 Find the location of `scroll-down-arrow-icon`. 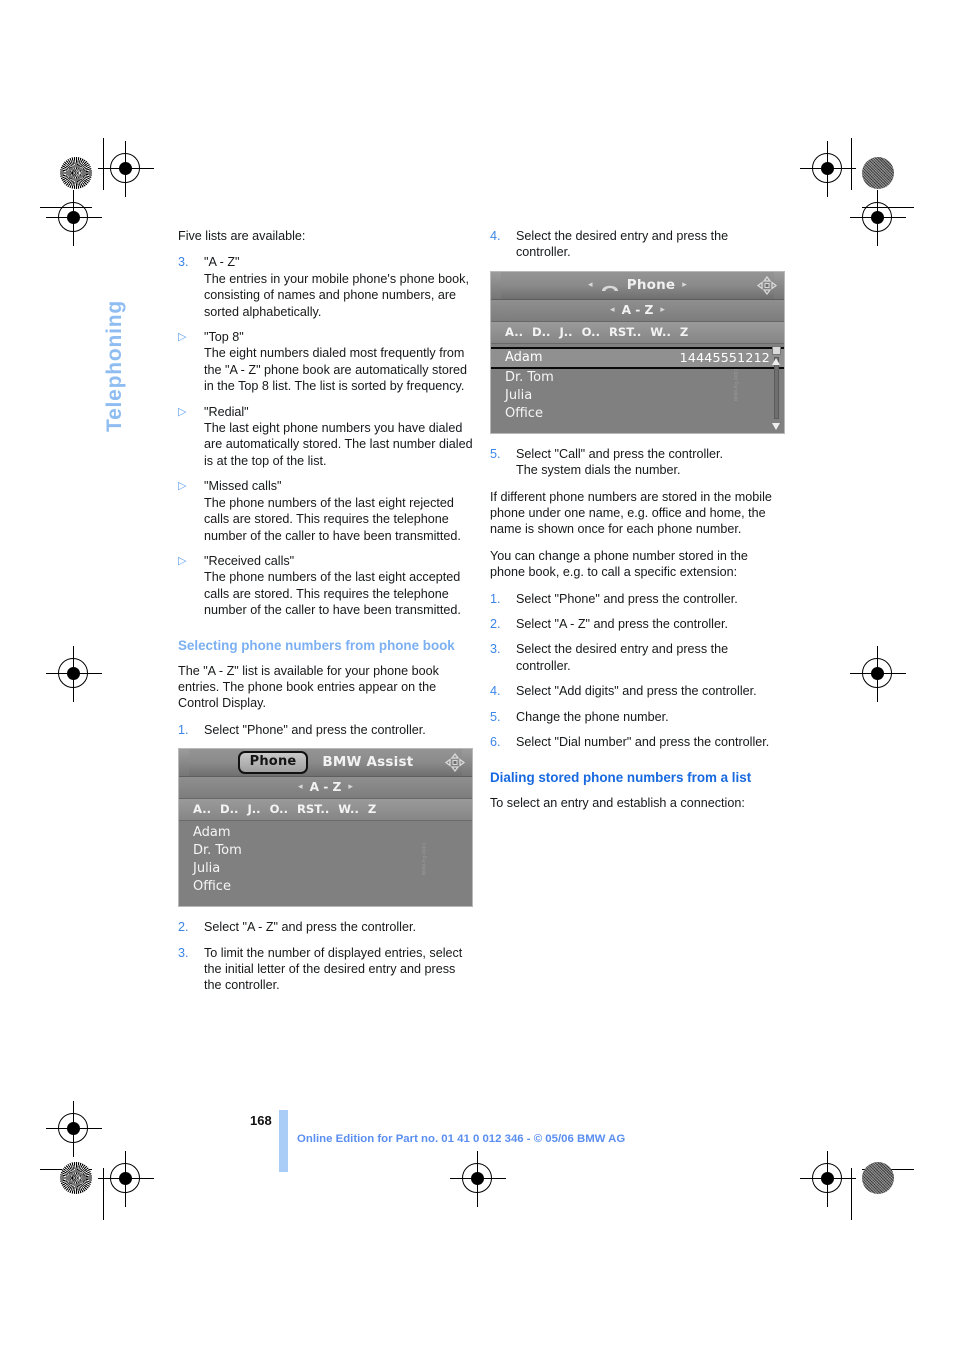

scroll-down-arrow-icon is located at coordinates (776, 426).